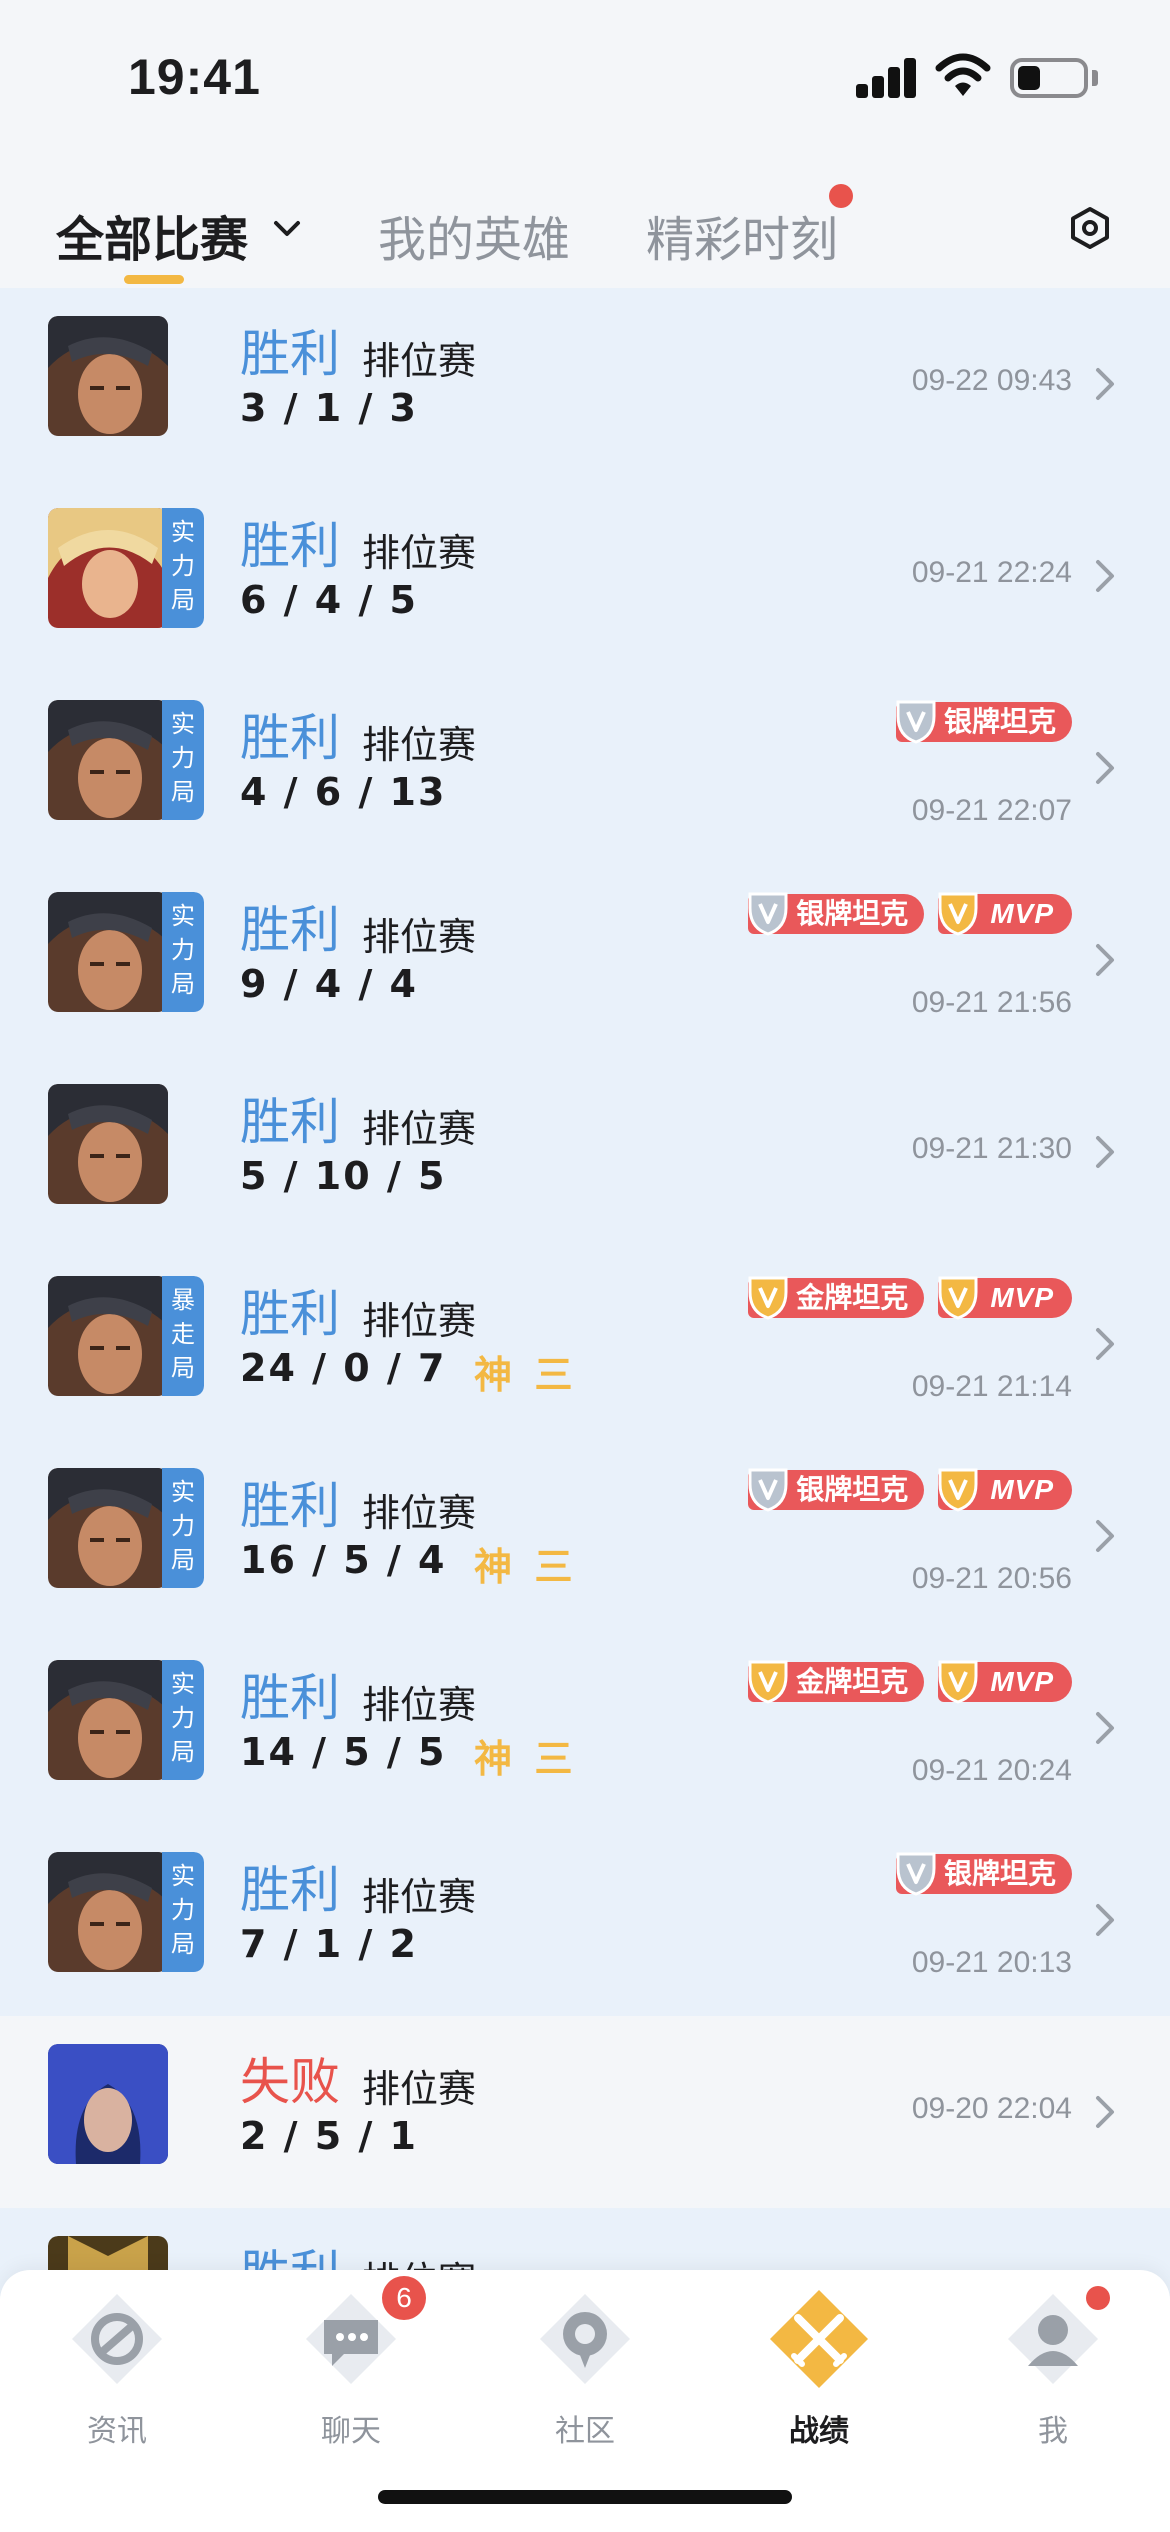 The height and width of the screenshot is (2532, 1170). Describe the element at coordinates (329, 984) in the screenshot. I see `match-kda: 9 / 4 / 4` at that location.